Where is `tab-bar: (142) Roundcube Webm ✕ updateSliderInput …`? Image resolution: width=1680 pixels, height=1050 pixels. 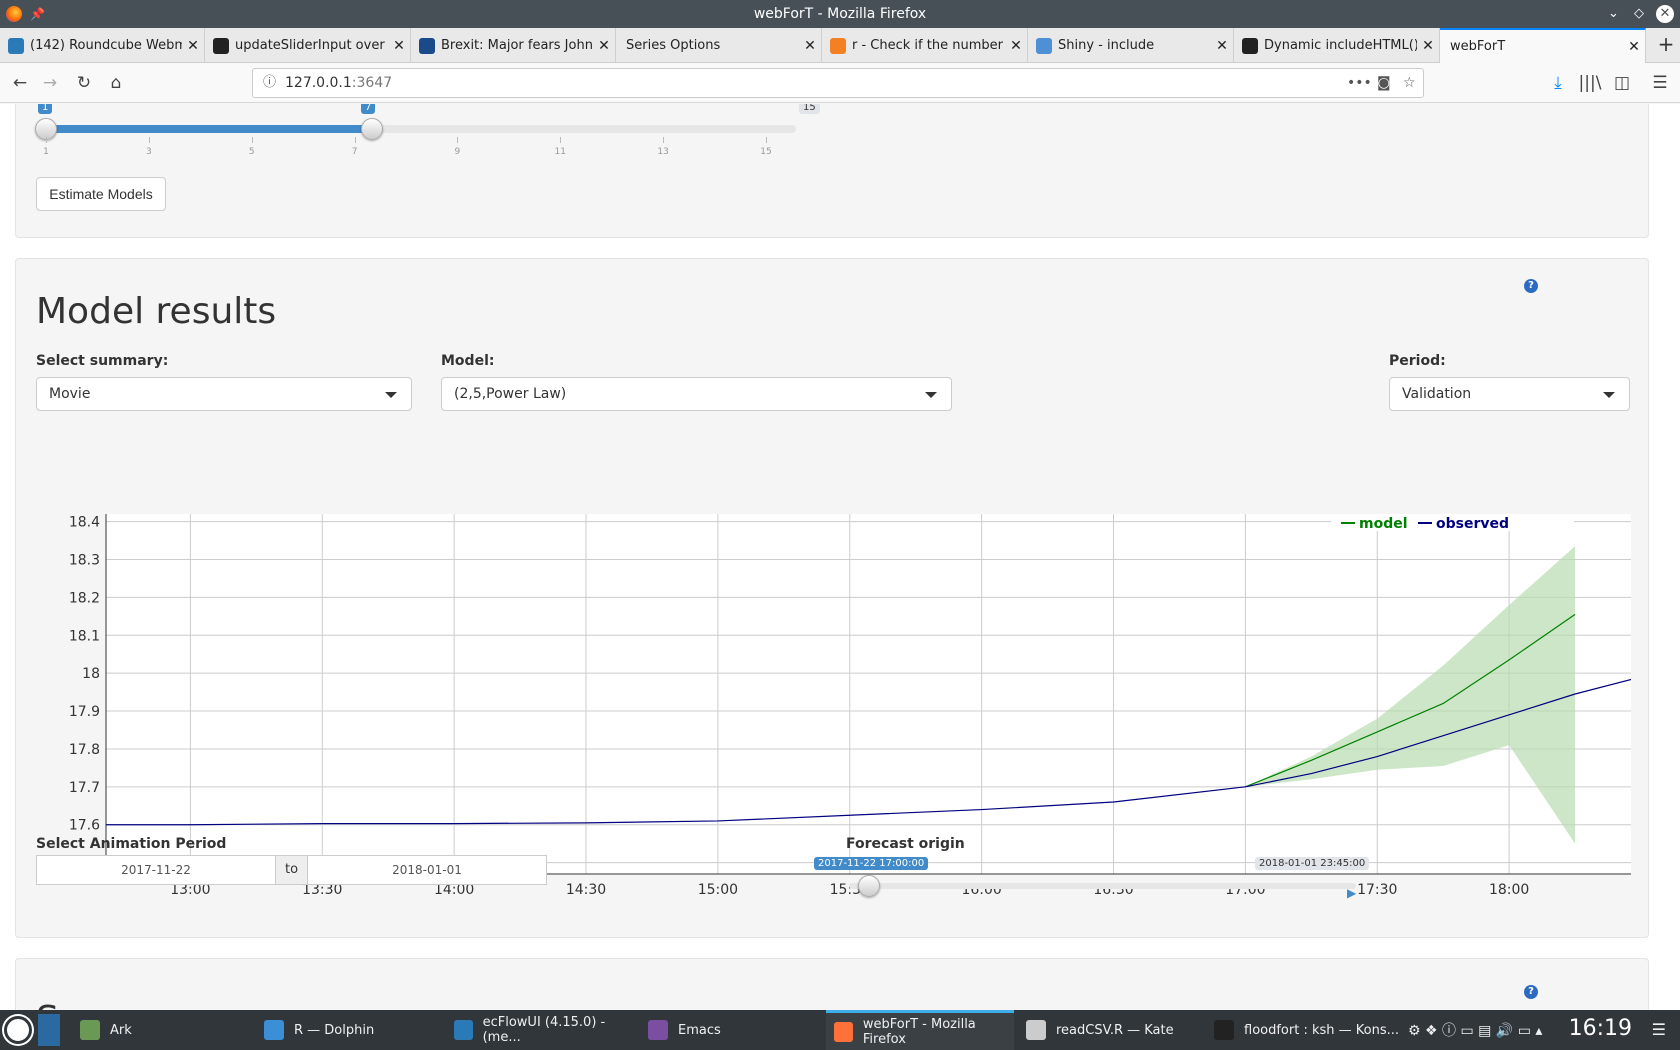
tab-bar: (142) Roundcube Webm ✕ updateSliderInput … is located at coordinates (840, 45).